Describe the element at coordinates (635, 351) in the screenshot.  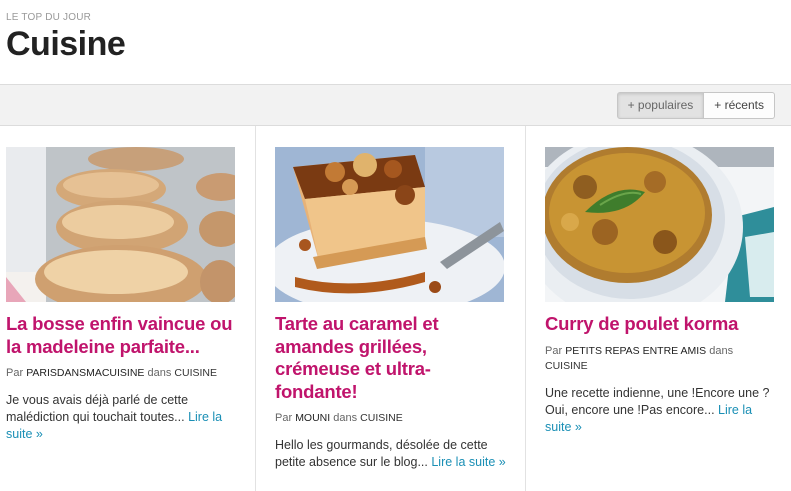
I see `author-link: PETITS REPAS ENTRE AMIS` at that location.